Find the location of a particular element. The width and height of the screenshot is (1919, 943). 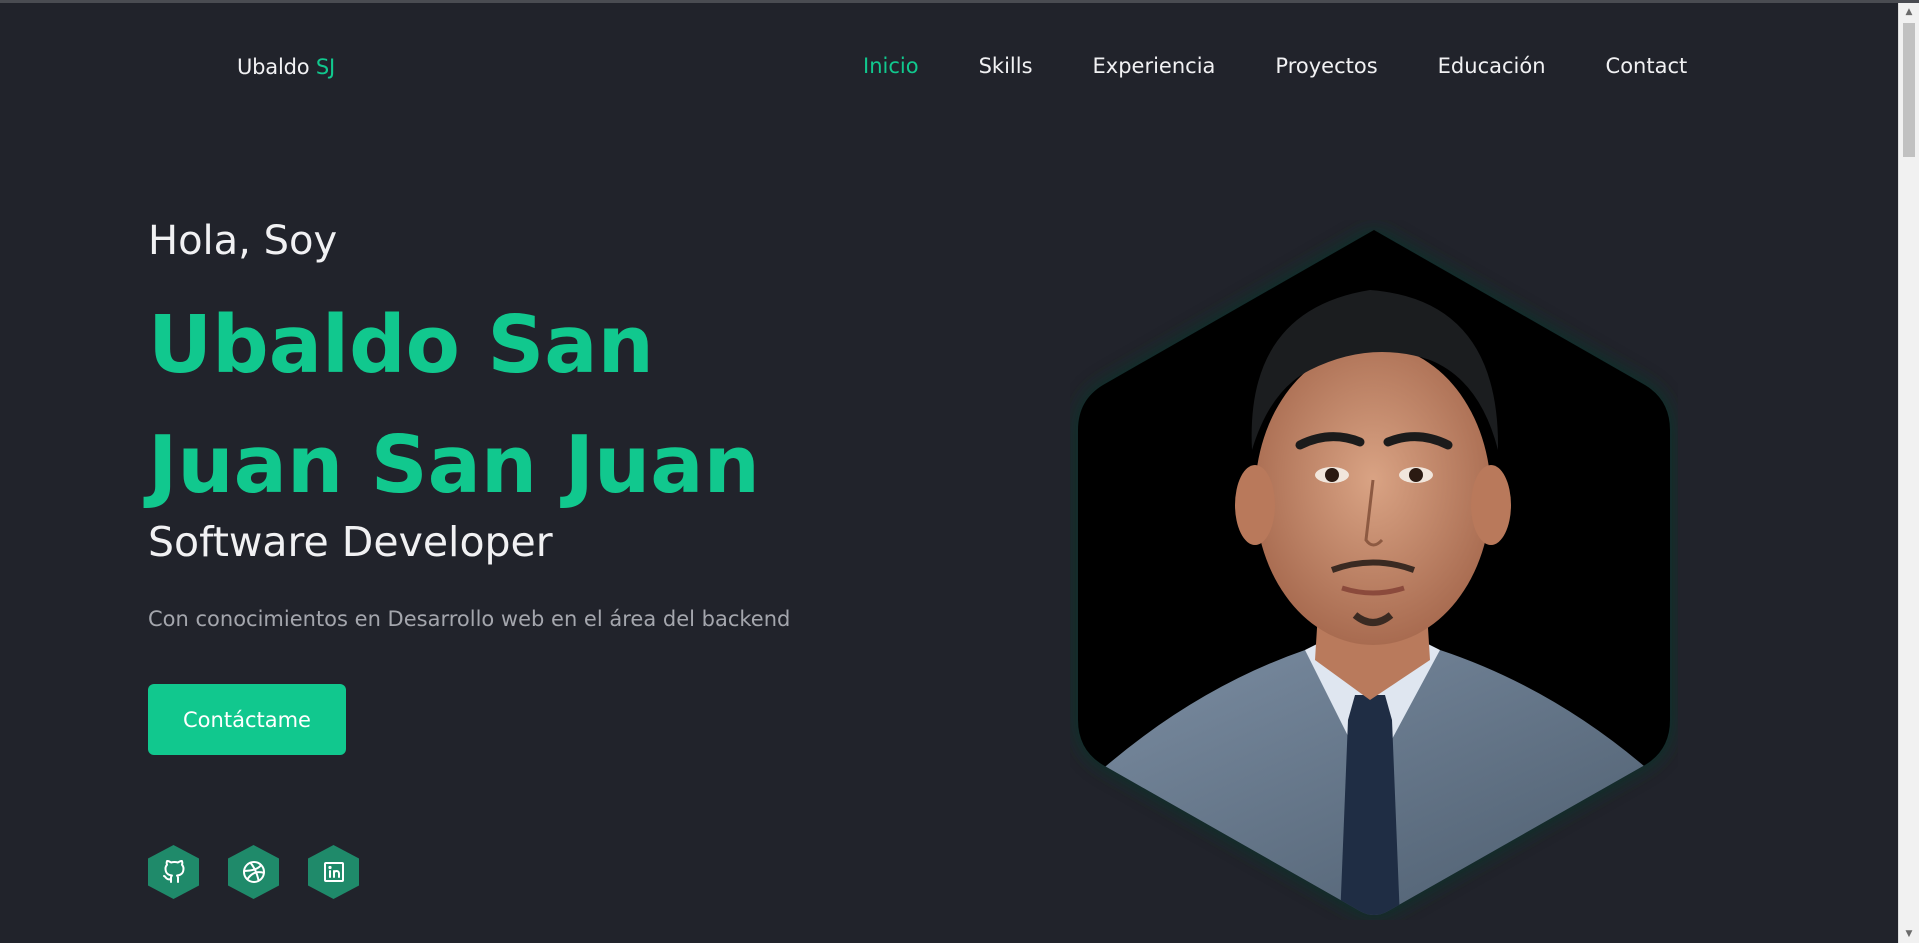

hero-role: Software Developer is located at coordinates (350, 542).